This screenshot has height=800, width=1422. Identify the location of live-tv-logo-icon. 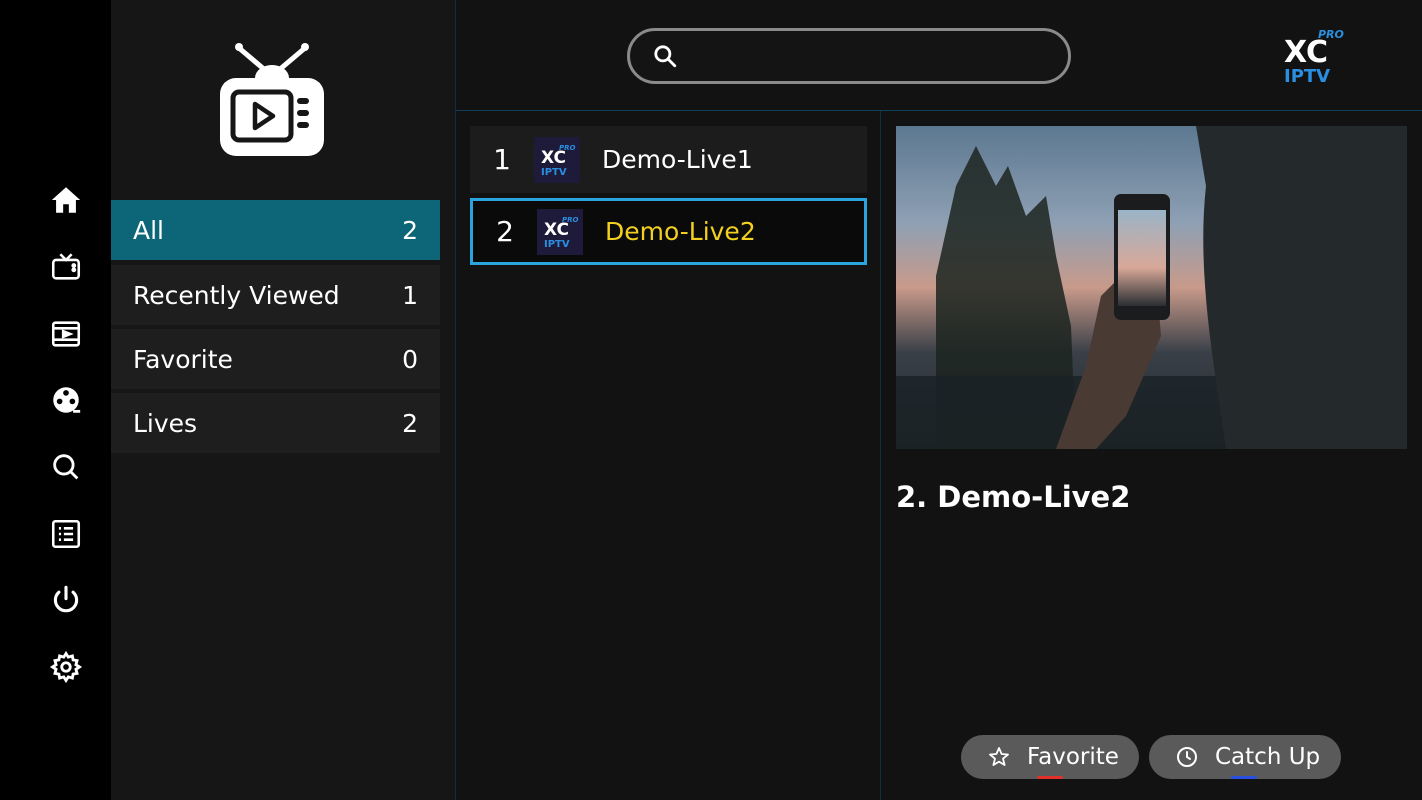
(272, 99).